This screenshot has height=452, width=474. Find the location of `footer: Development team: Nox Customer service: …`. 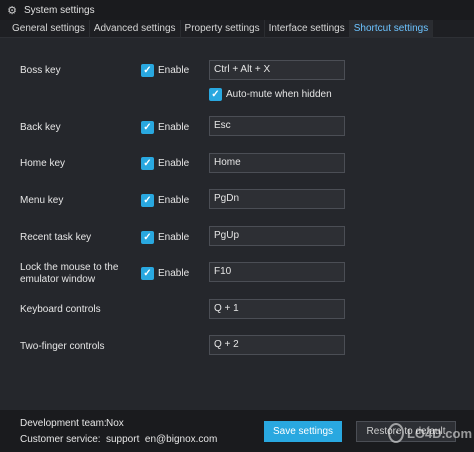

footer: Development team: Nox Customer service: … is located at coordinates (237, 431).